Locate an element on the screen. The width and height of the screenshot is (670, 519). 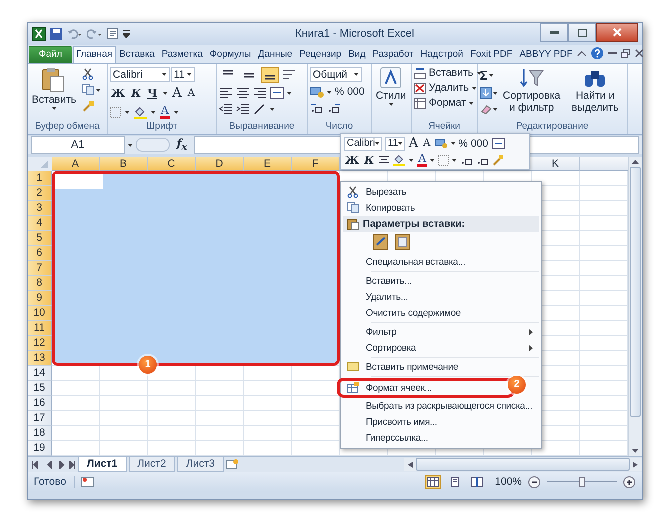
fill-down-icon is located at coordinates (486, 93).